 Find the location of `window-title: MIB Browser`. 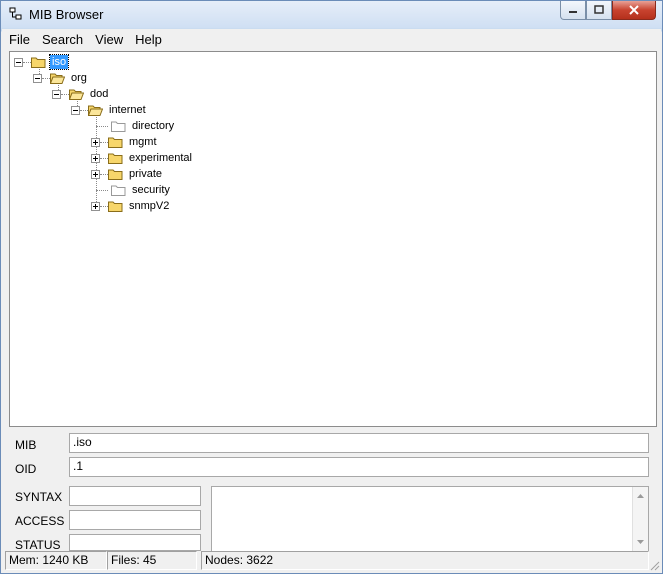

window-title: MIB Browser is located at coordinates (66, 14).